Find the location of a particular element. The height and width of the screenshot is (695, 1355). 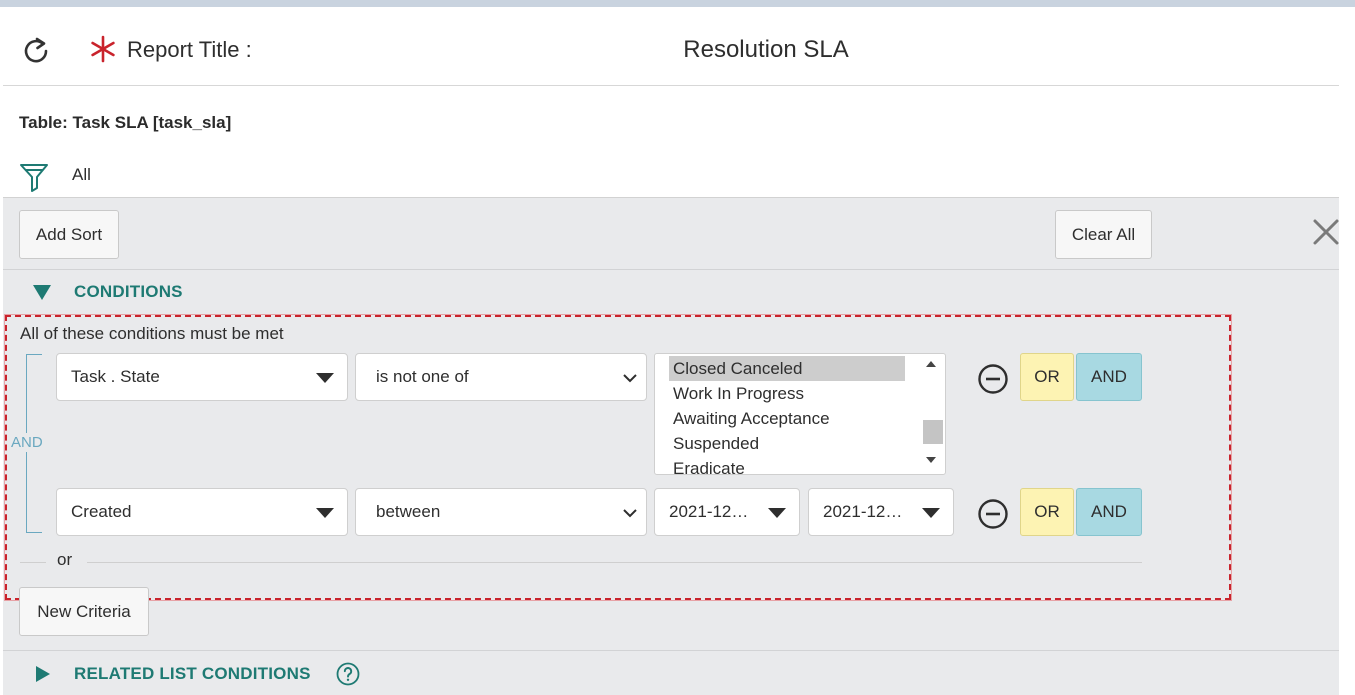

conditions-toggle: CONDITIONS is located at coordinates (107, 292).